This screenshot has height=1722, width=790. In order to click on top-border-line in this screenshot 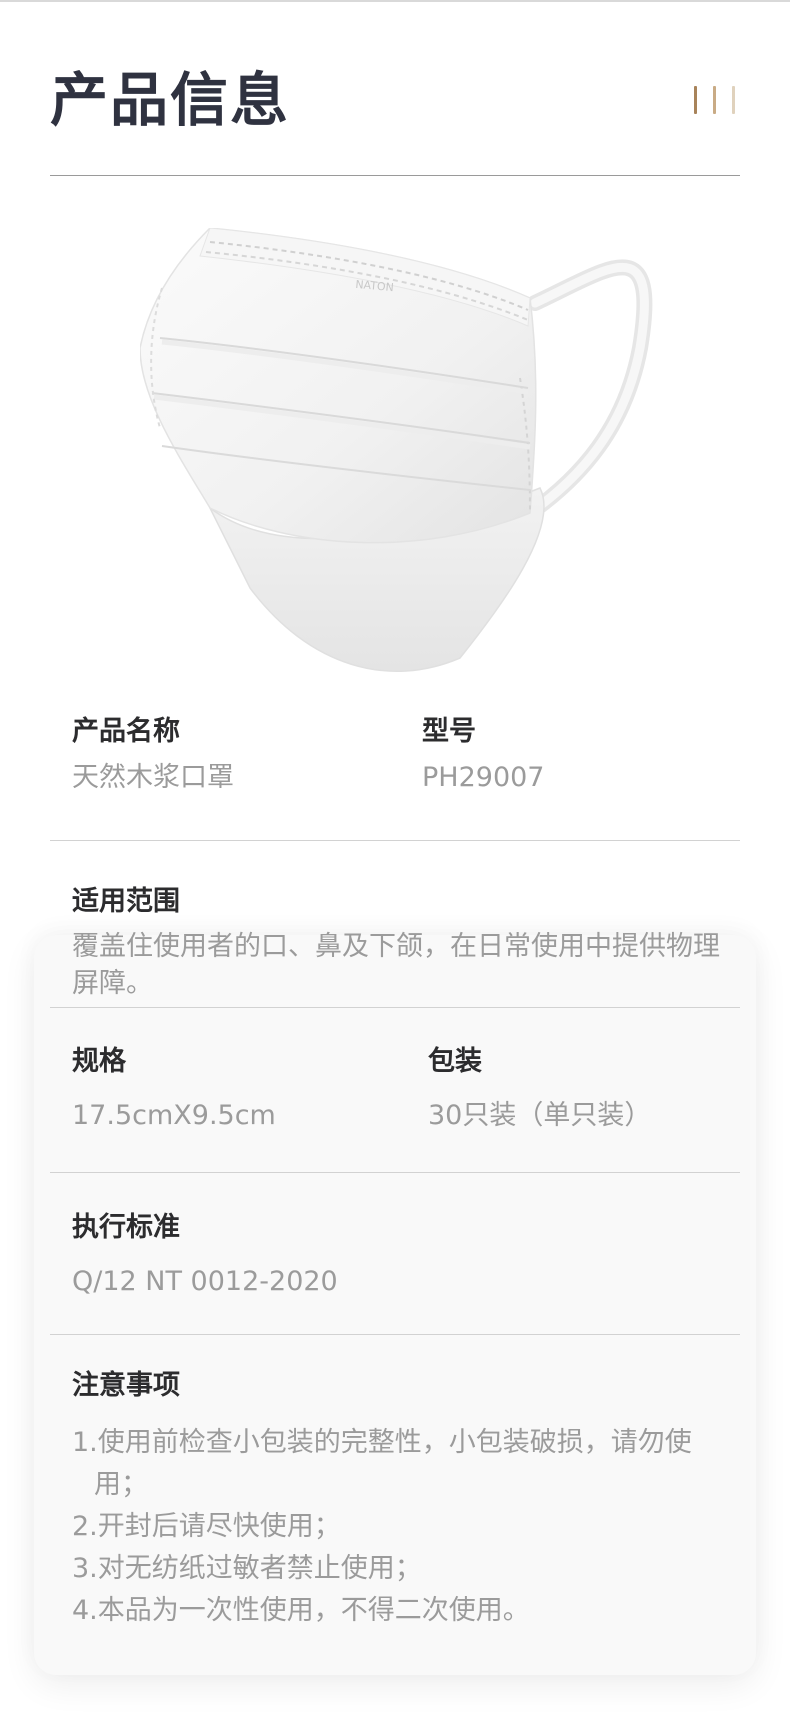, I will do `click(395, 1)`.